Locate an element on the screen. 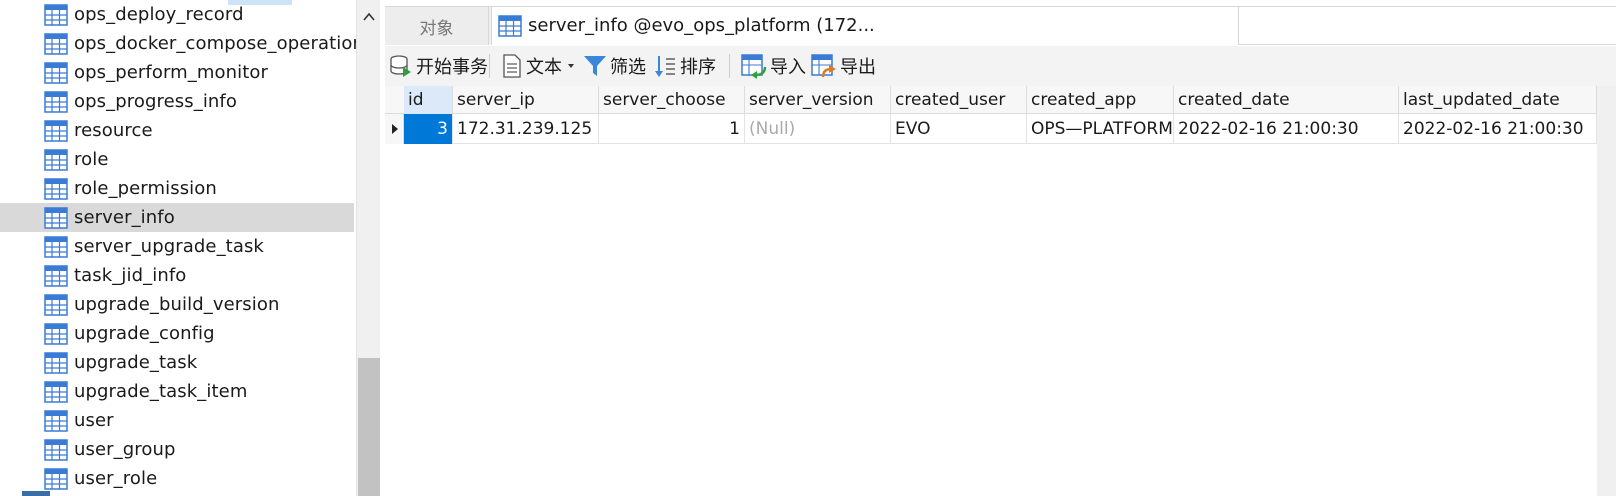 This screenshot has height=496, width=1616. tree-item-upgrade-task-item: upgrade_task_item is located at coordinates (177, 391).